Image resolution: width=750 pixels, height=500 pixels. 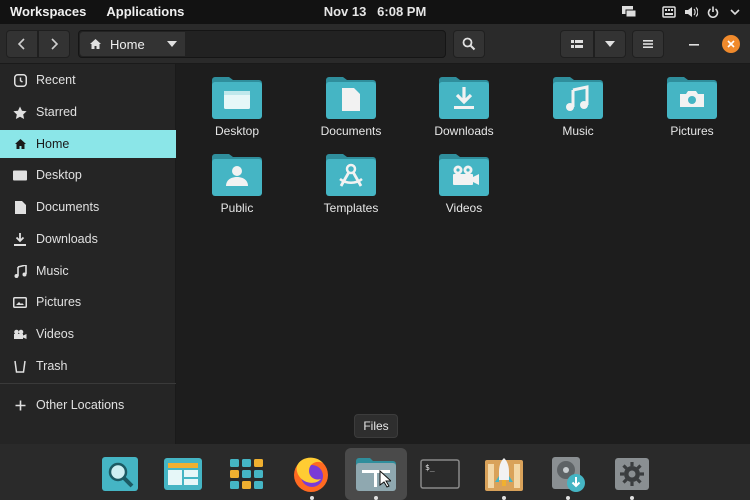 What do you see at coordinates (88, 112) in the screenshot?
I see `sidebar-item-starred: Starred` at bounding box center [88, 112].